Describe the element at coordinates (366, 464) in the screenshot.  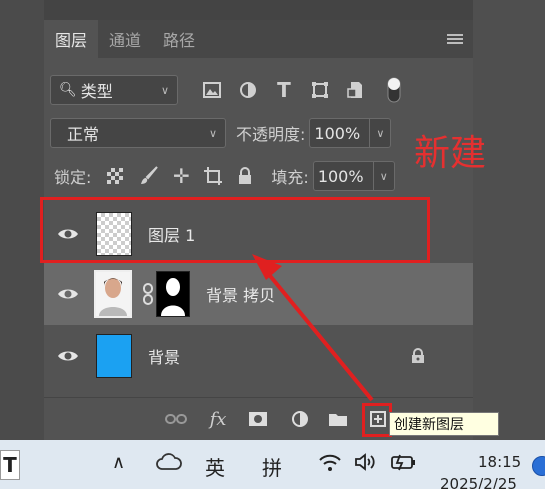
I see `volume-icon` at that location.